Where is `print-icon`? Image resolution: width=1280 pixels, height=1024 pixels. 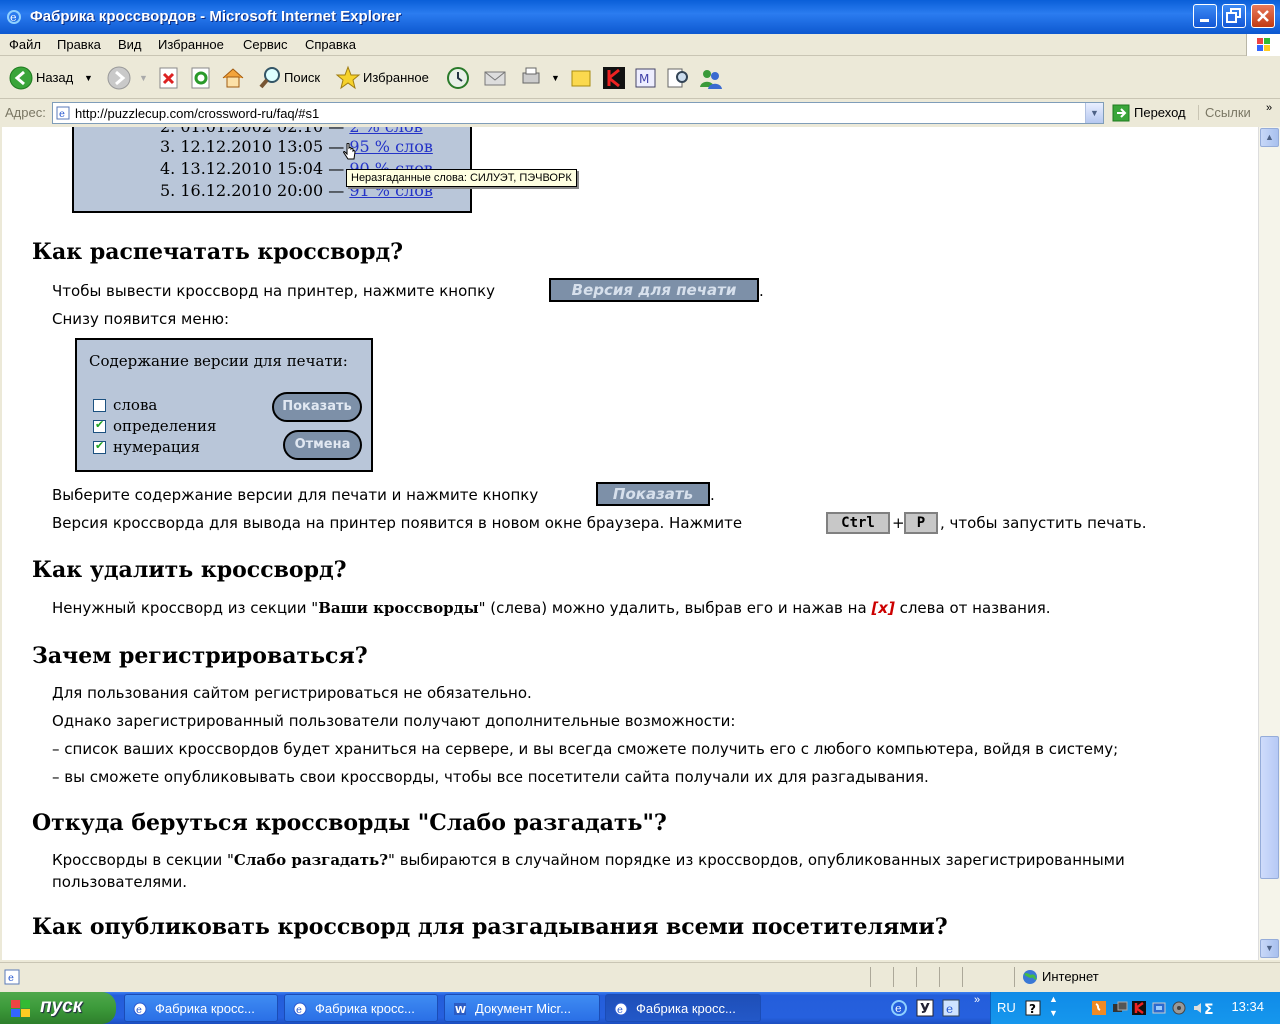
print-icon is located at coordinates (531, 78).